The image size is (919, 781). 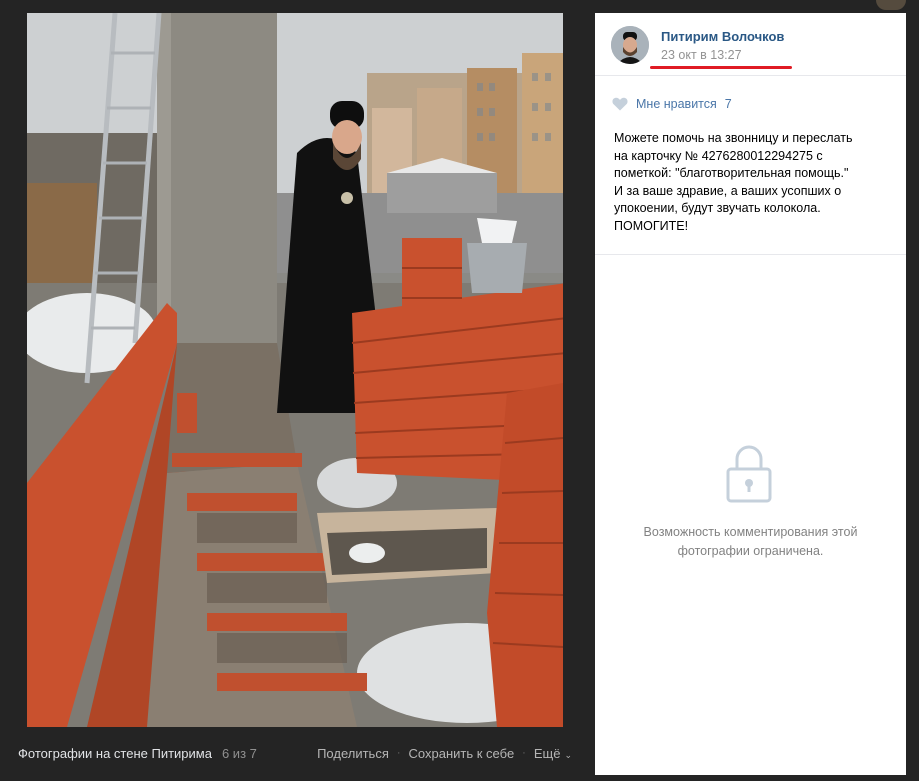 I want to click on photo-counter: 6 из 7, so click(x=239, y=753).